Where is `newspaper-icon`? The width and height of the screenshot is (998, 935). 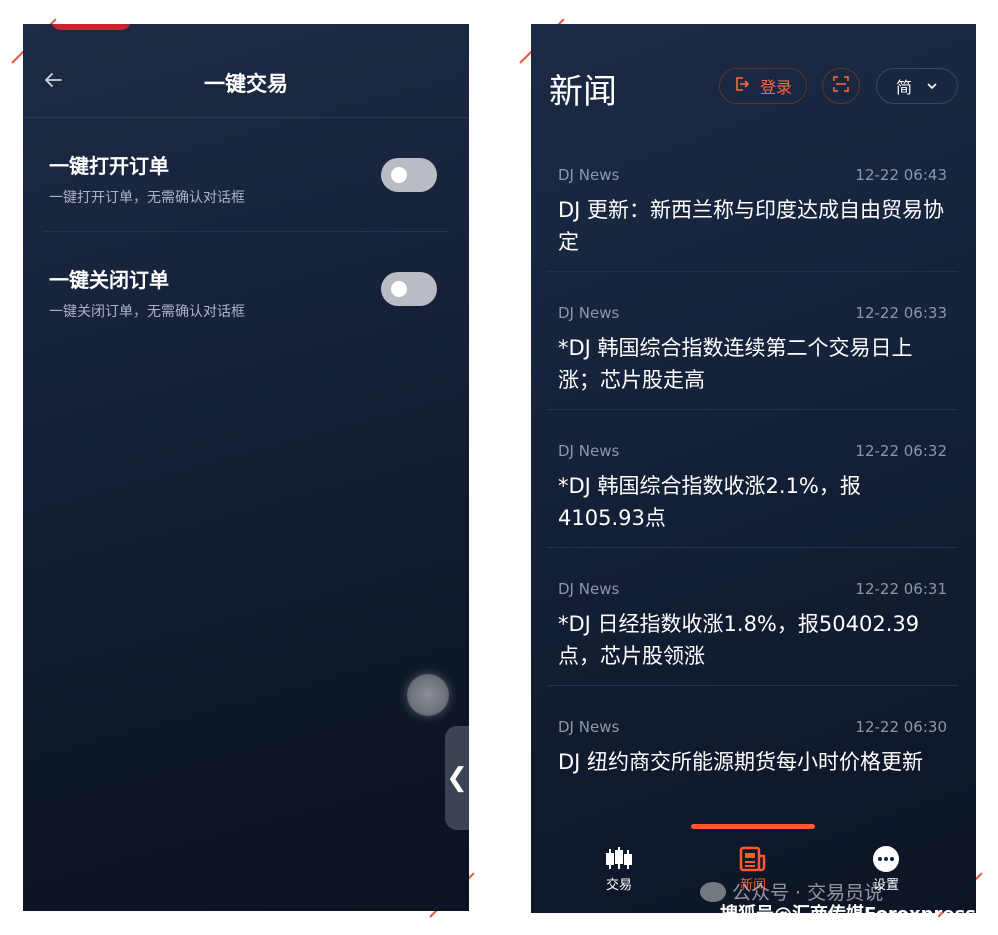
newspaper-icon is located at coordinates (753, 859).